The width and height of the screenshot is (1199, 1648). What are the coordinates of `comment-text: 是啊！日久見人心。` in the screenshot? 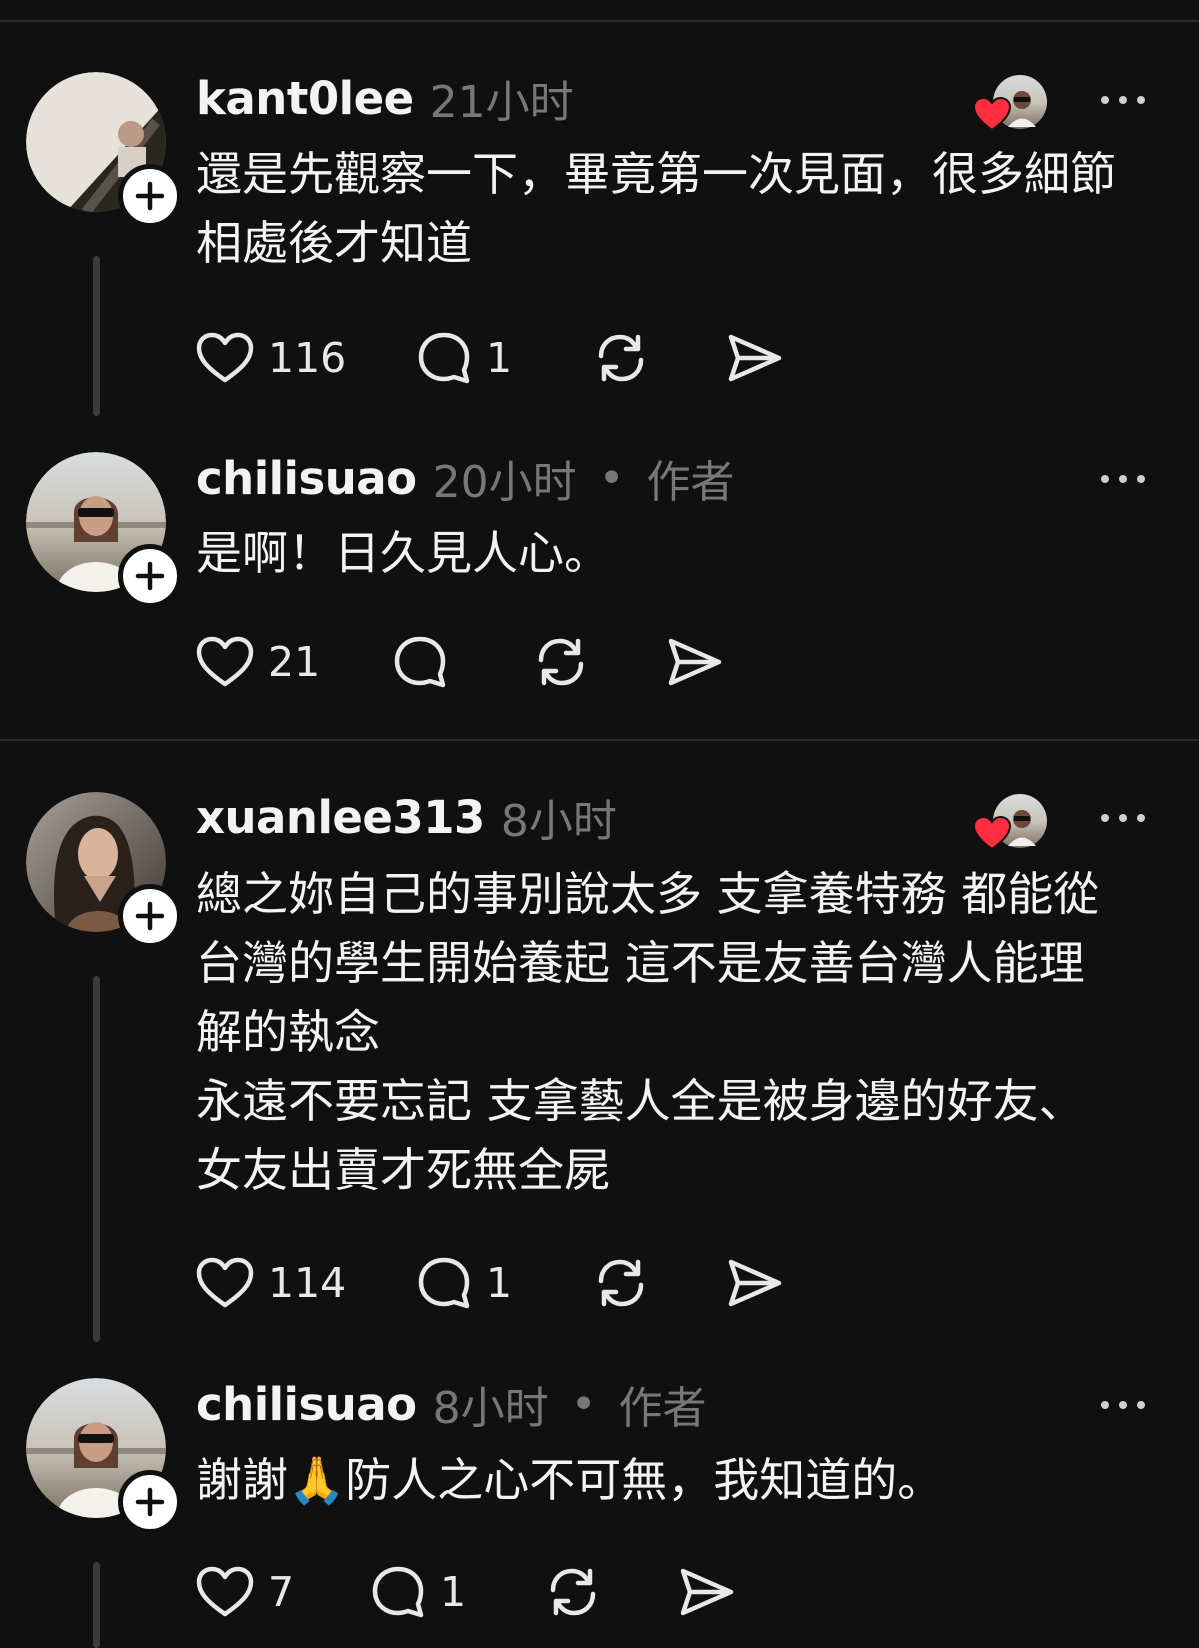 It's located at (403, 553).